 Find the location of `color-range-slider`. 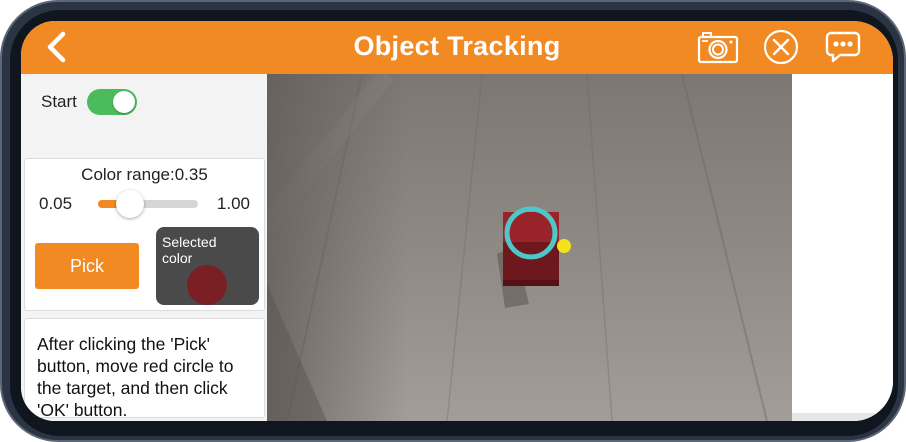

color-range-slider is located at coordinates (148, 204).